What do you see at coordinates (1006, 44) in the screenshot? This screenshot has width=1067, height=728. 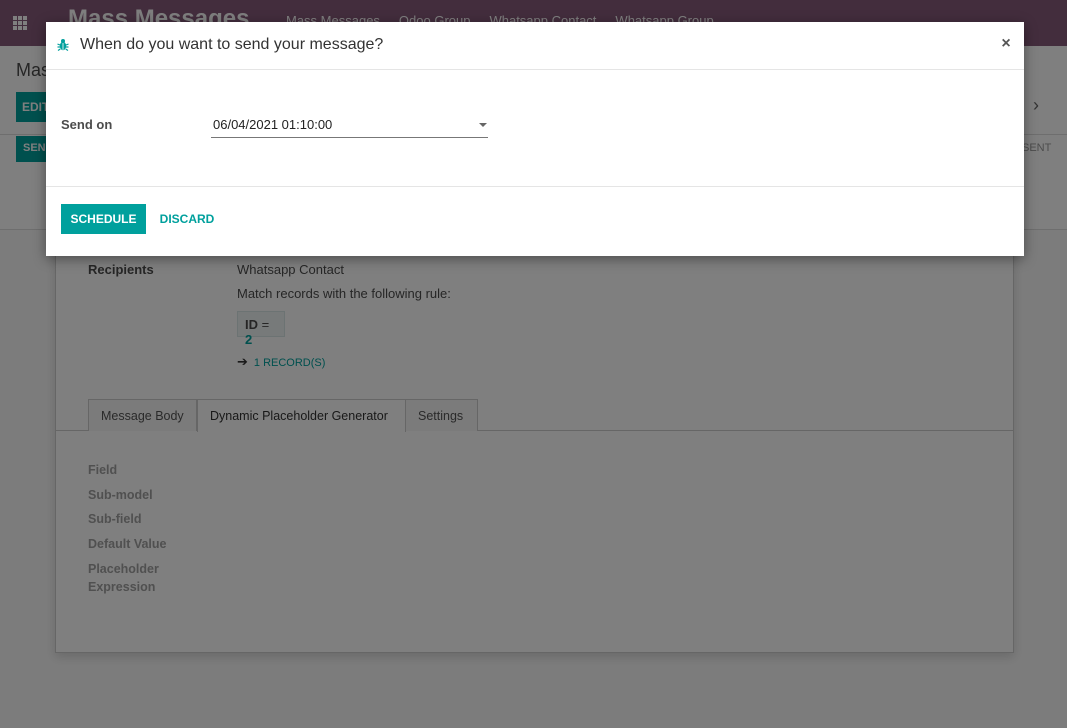 I see `close-icon: ×` at bounding box center [1006, 44].